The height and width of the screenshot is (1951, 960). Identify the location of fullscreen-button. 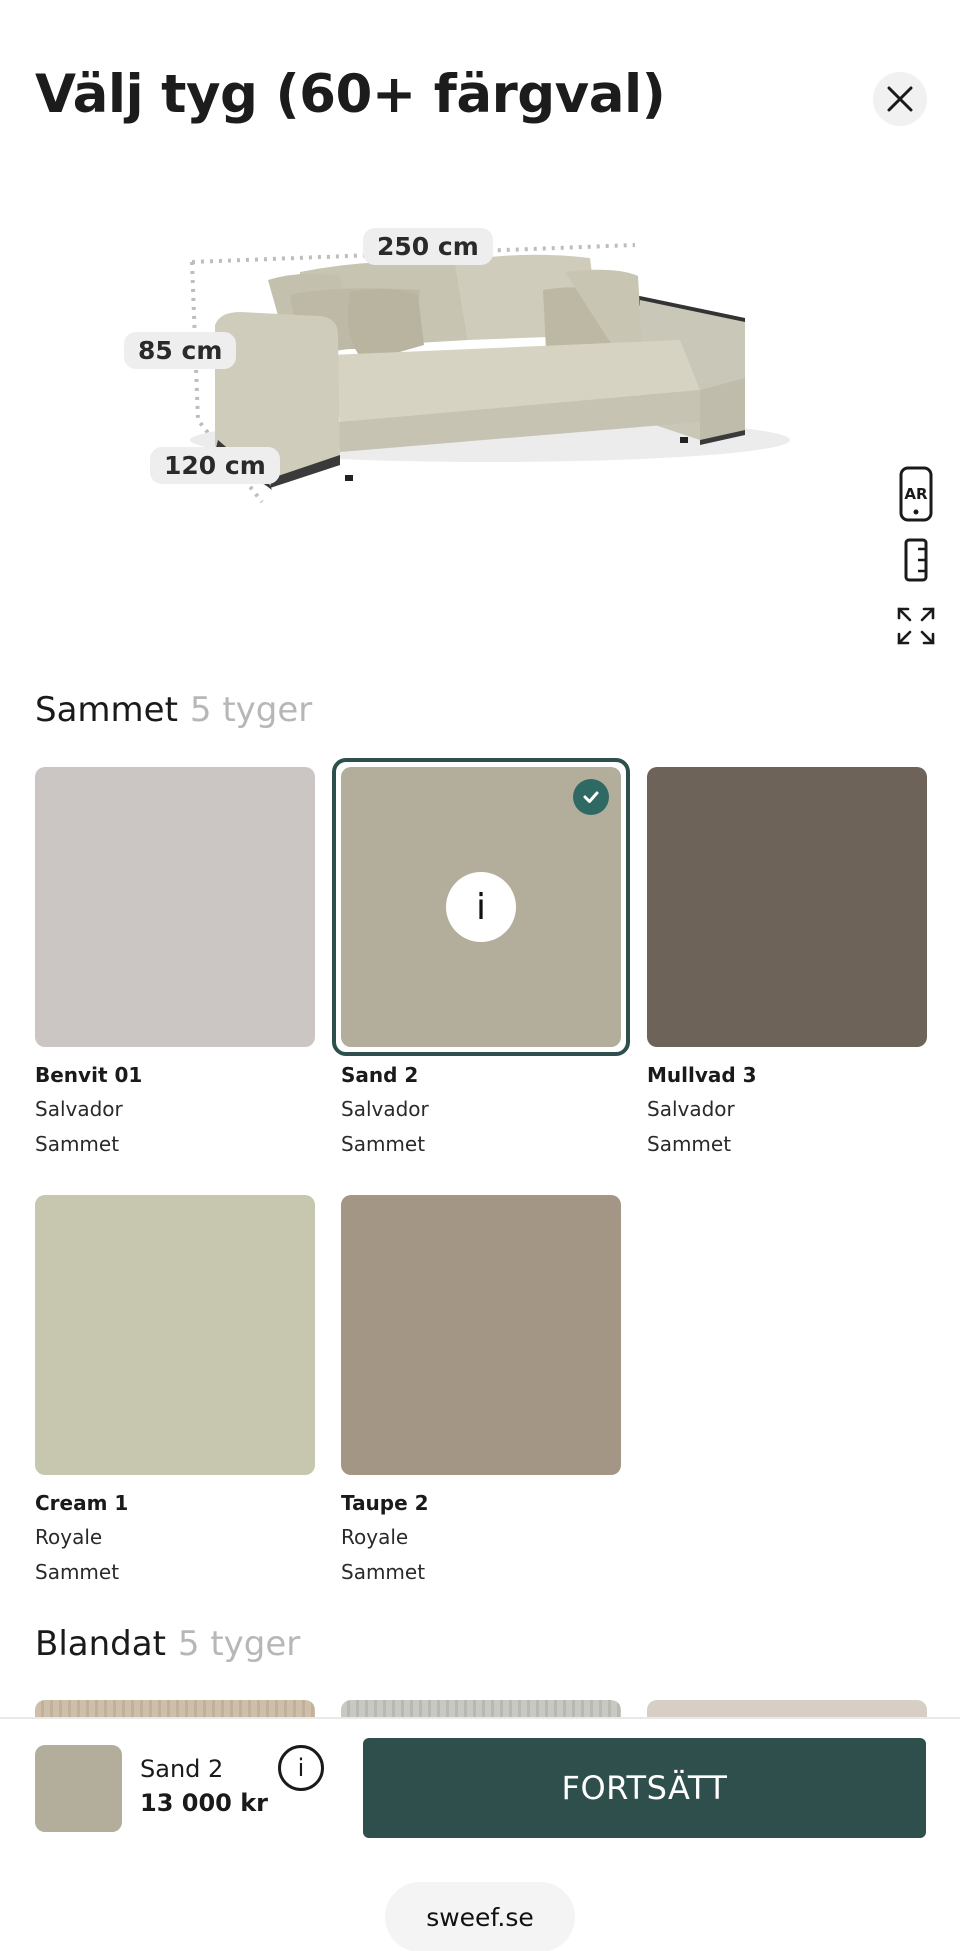
(916, 626).